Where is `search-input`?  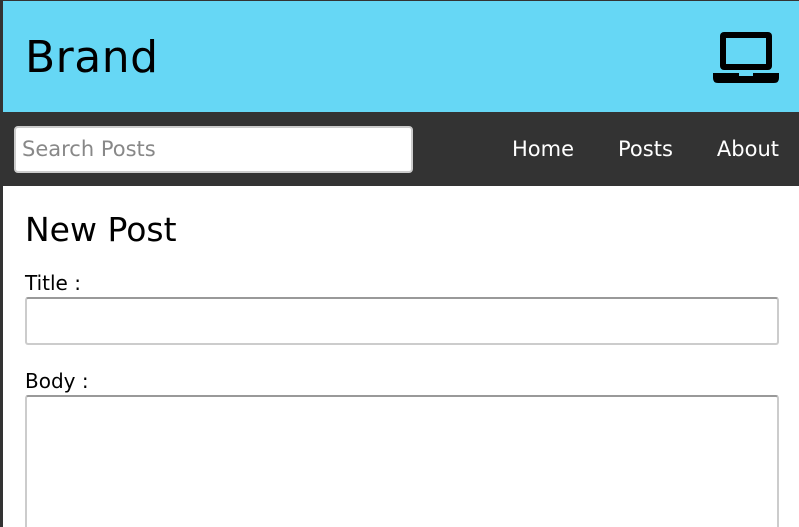 search-input is located at coordinates (213, 149).